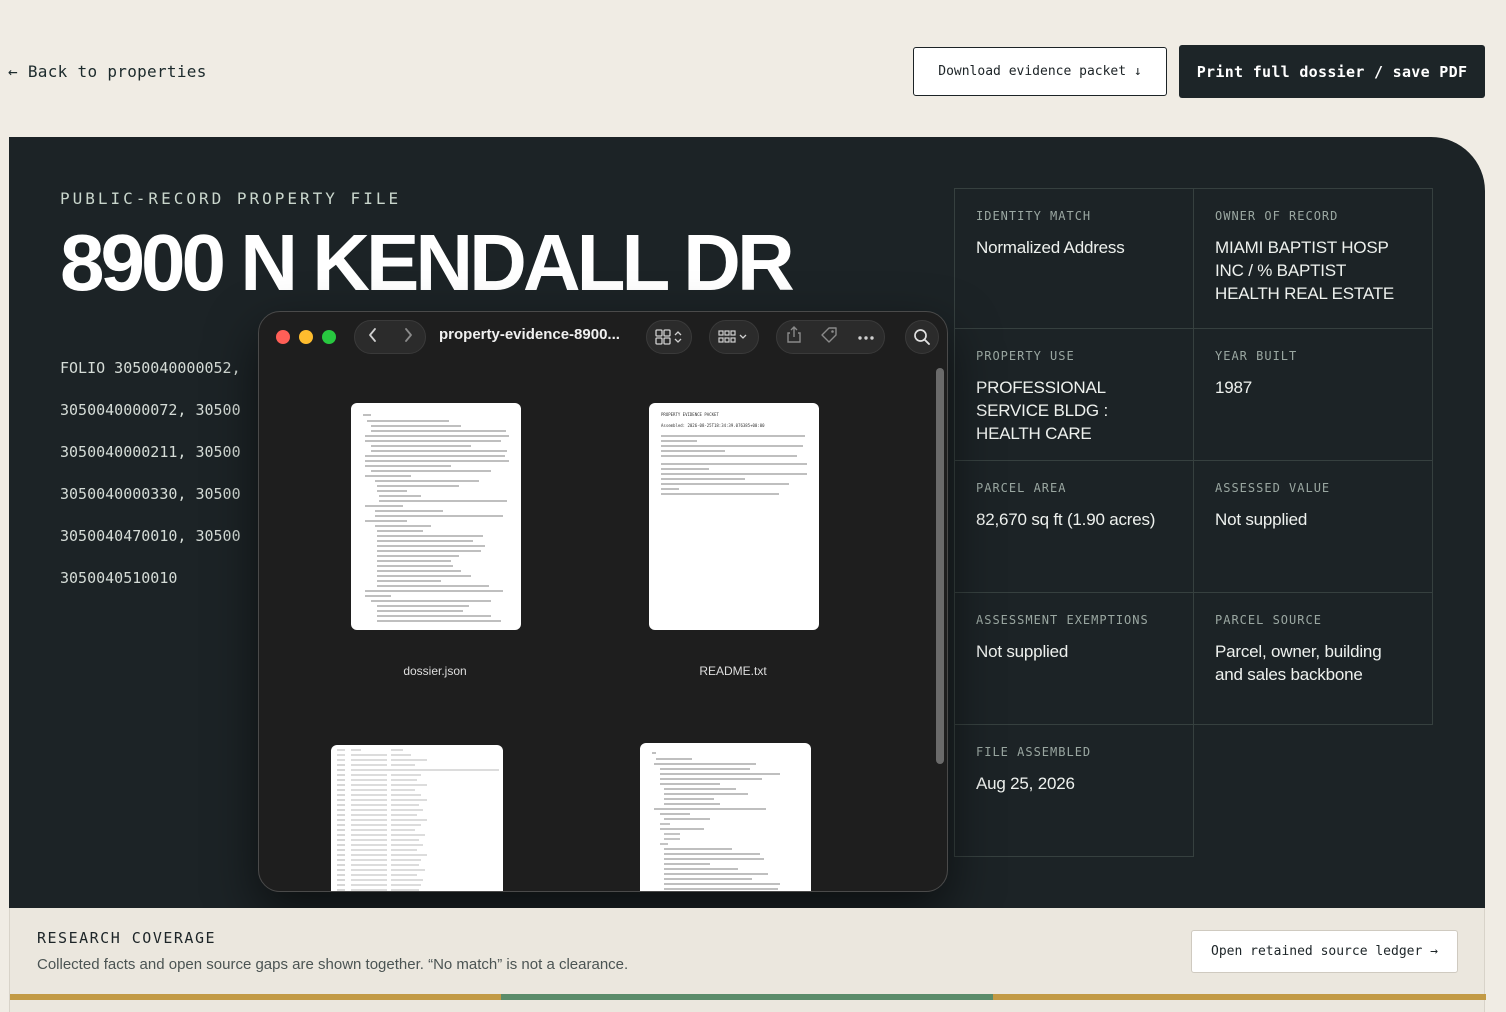  What do you see at coordinates (733, 671) in the screenshot?
I see `file-name: README.txt` at bounding box center [733, 671].